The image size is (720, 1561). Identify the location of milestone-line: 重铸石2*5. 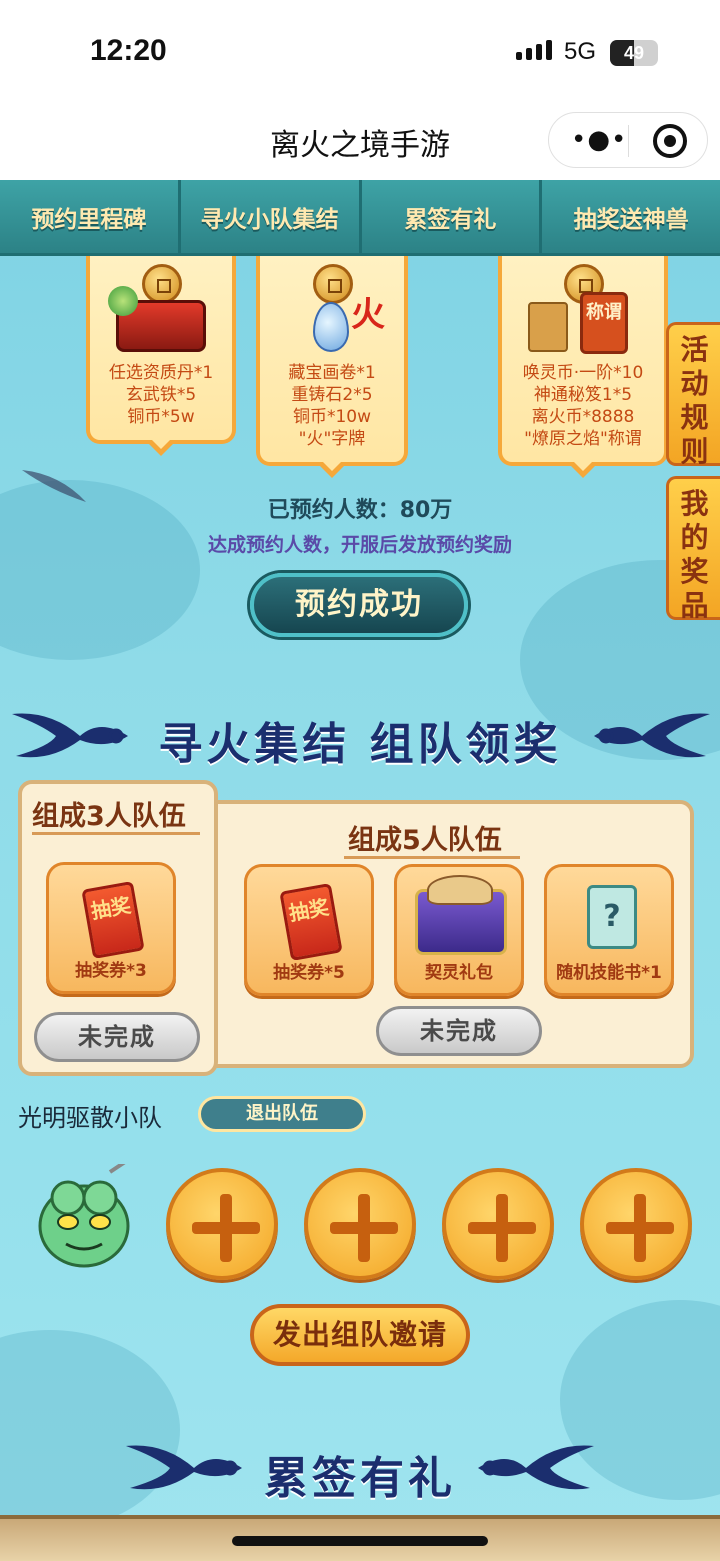
(332, 395).